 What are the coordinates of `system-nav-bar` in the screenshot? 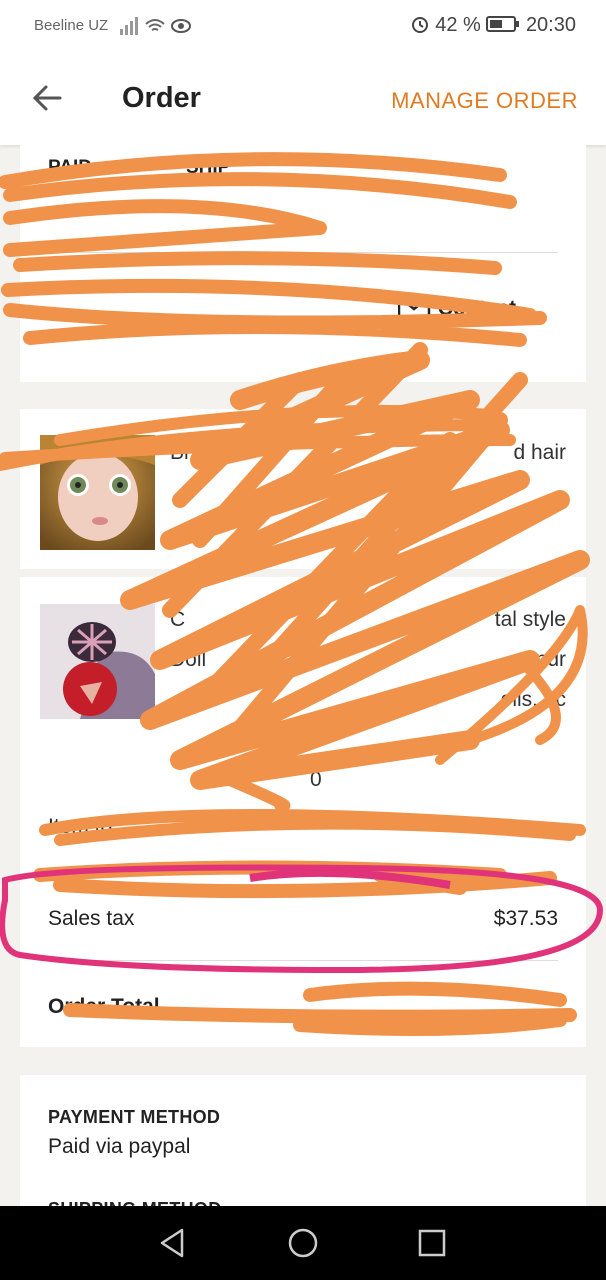 It's located at (303, 1243).